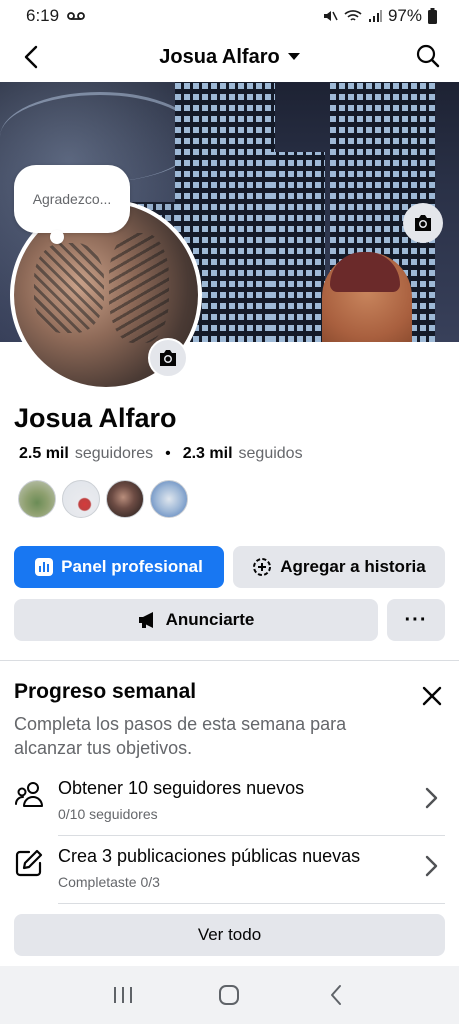 This screenshot has height=1024, width=459. Describe the element at coordinates (375, 16) in the screenshot. I see `signal-icon` at that location.